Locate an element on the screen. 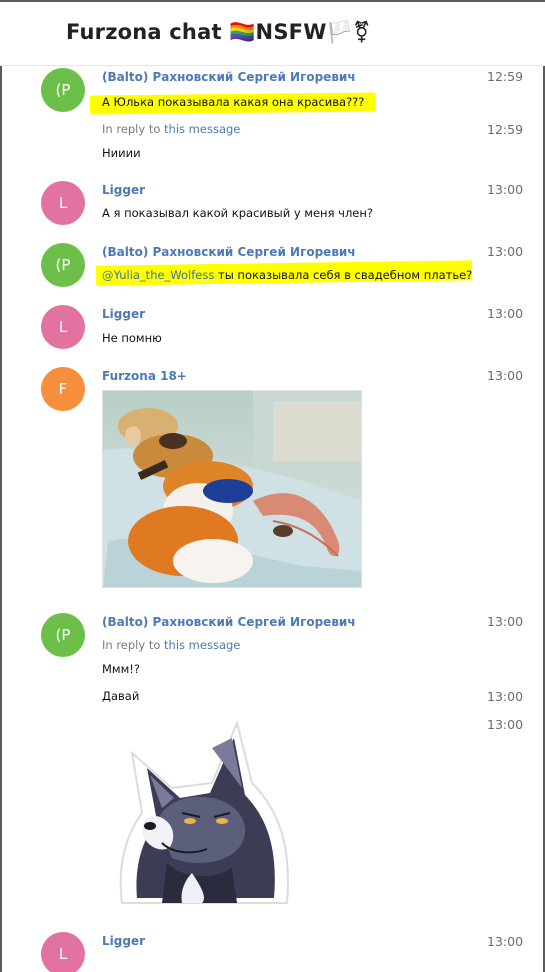 The width and height of the screenshot is (545, 972). sticker-attachment is located at coordinates (200, 811).